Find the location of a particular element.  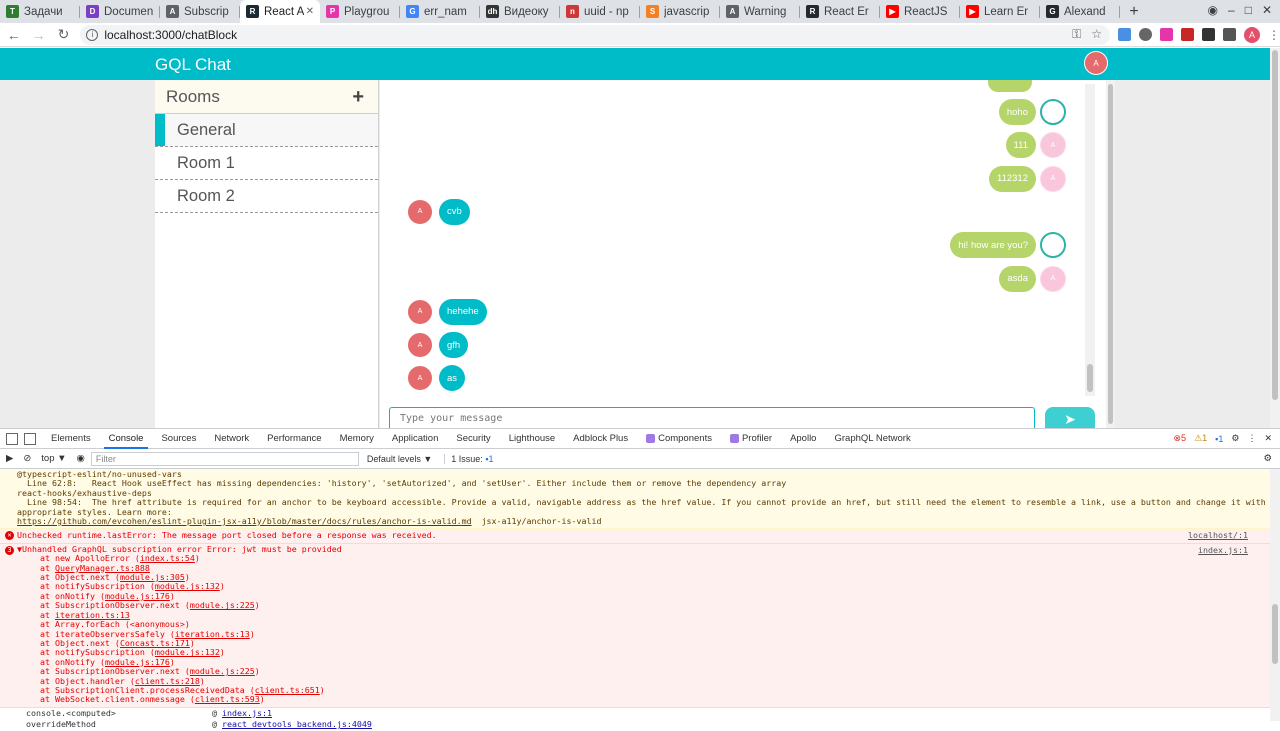

browser-tab: nuuid - np is located at coordinates (600, 11).